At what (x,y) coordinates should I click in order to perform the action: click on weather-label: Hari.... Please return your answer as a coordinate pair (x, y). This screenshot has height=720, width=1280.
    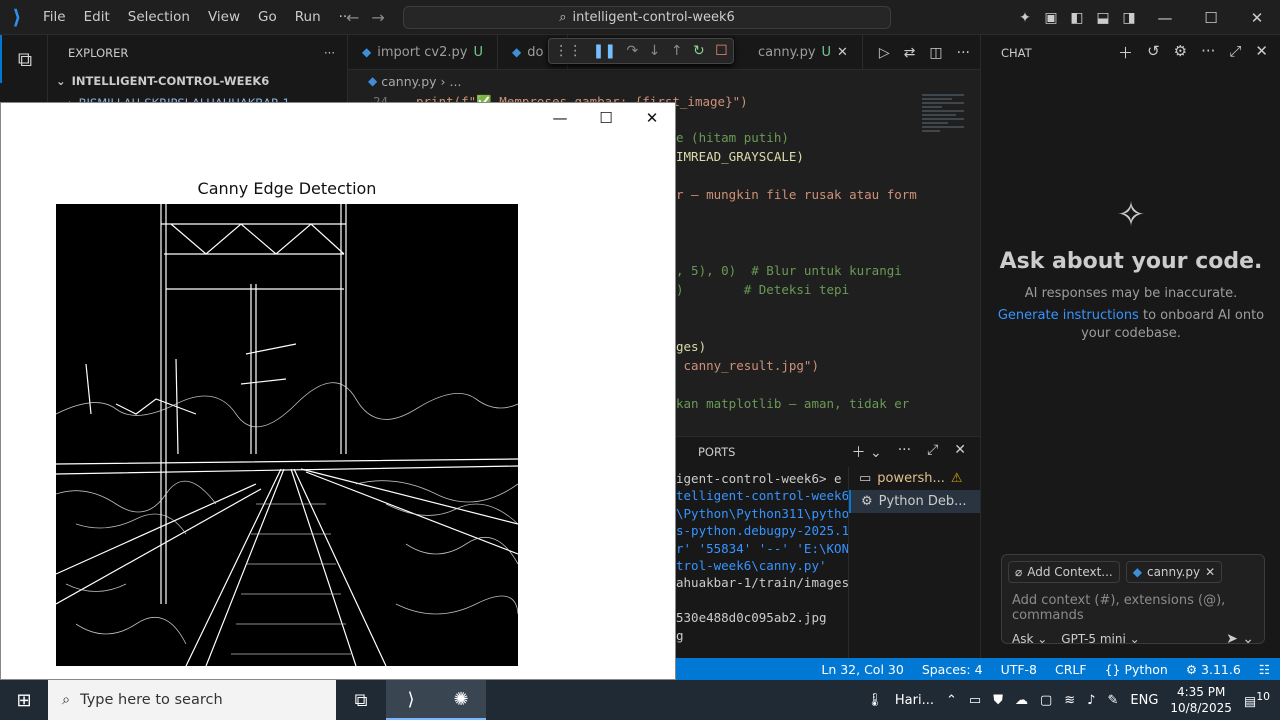
    Looking at the image, I should click on (914, 700).